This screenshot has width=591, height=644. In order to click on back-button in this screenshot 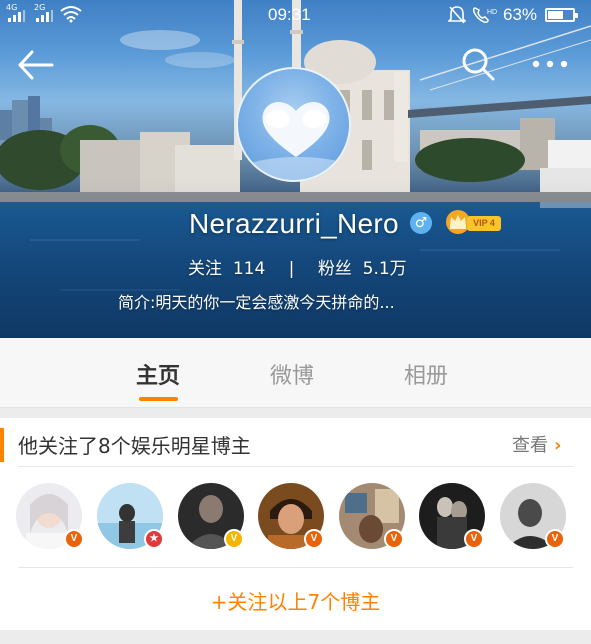, I will do `click(36, 65)`.